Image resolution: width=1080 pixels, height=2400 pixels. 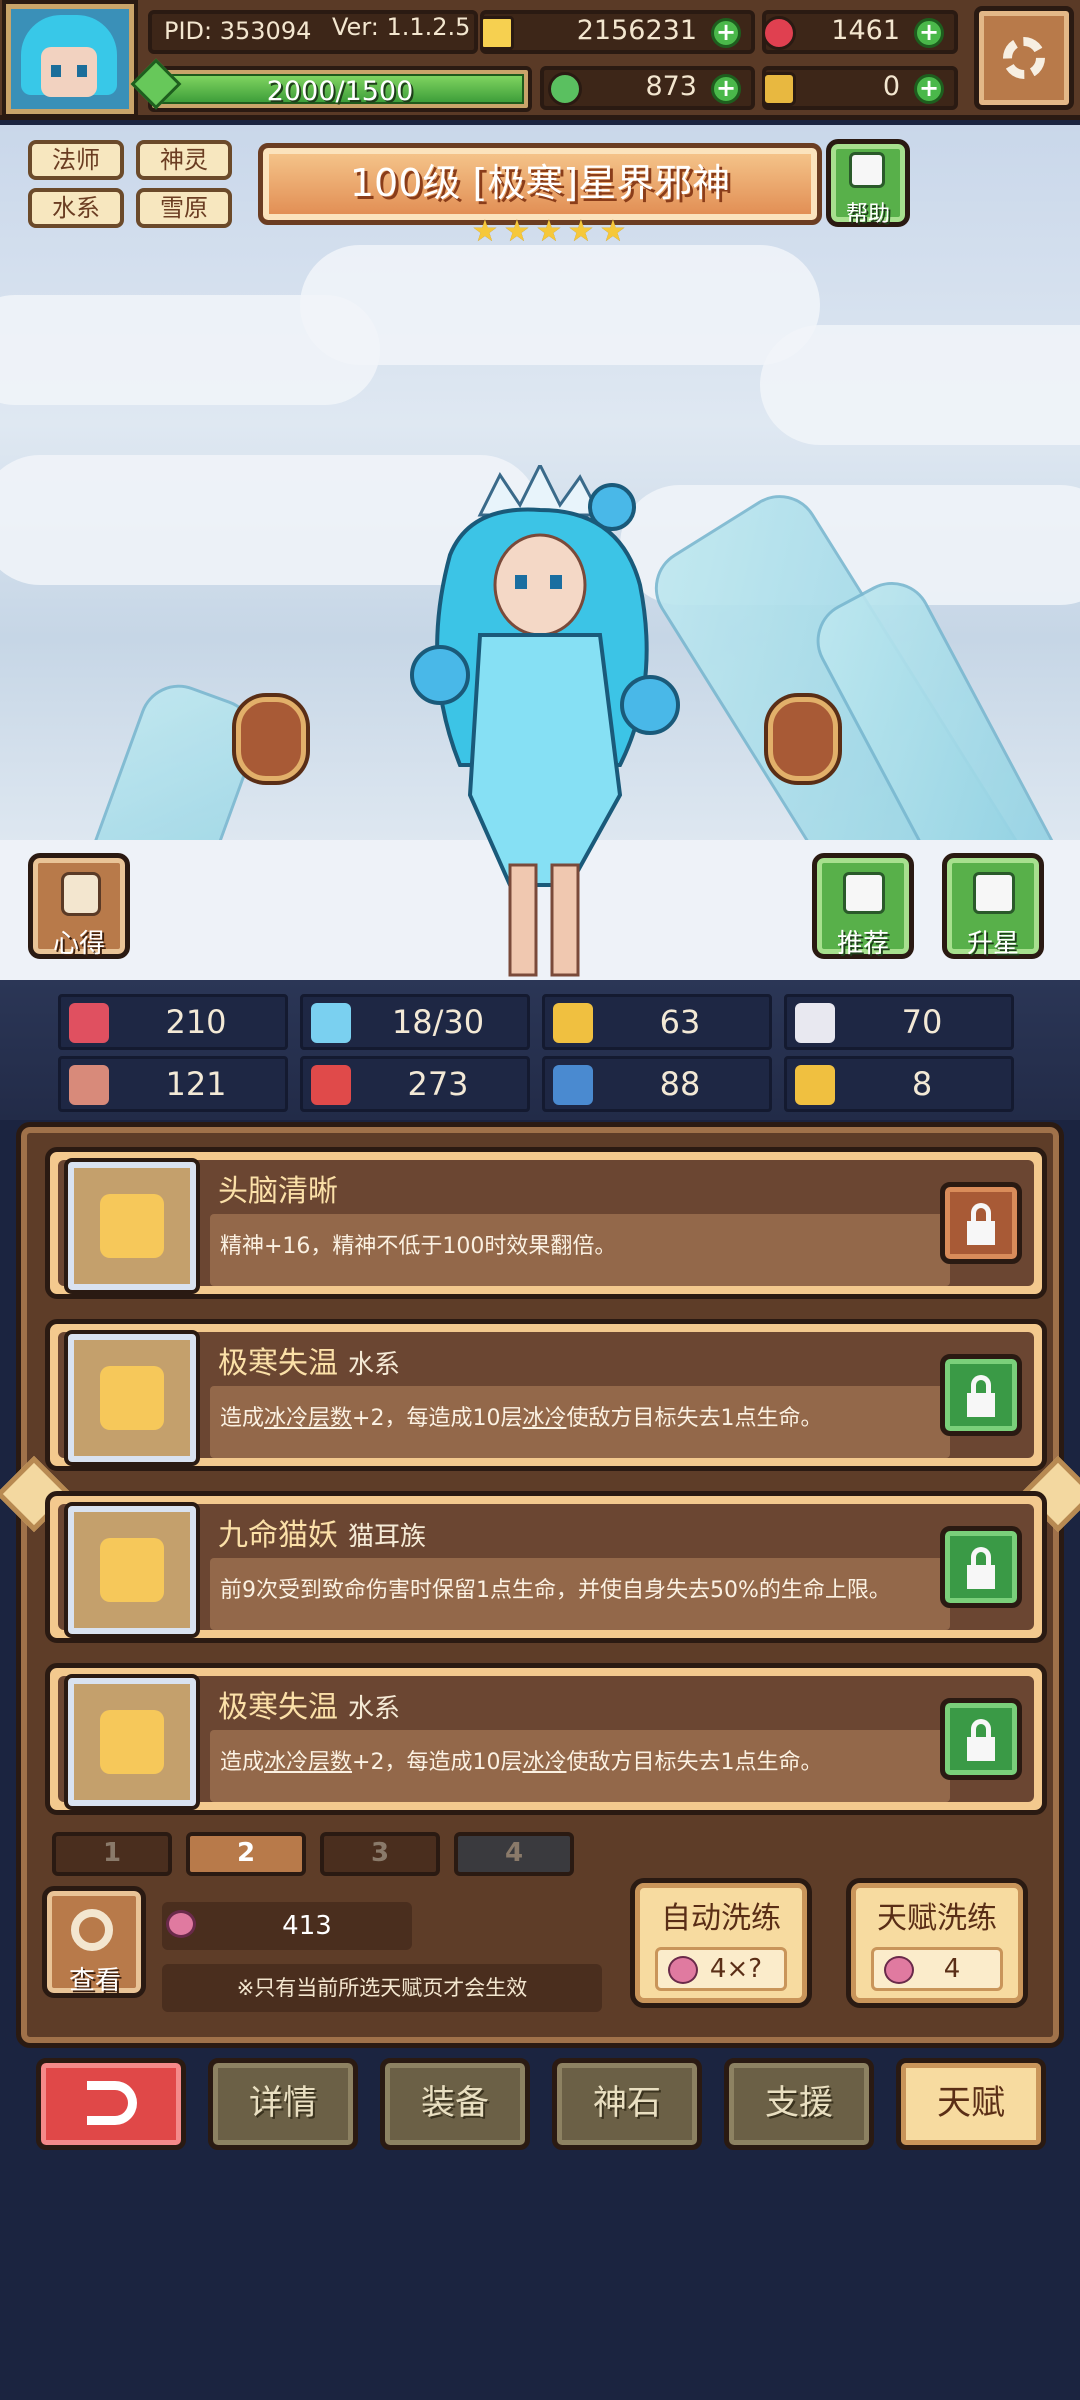 I want to click on potion-icon, so click(x=779, y=89).